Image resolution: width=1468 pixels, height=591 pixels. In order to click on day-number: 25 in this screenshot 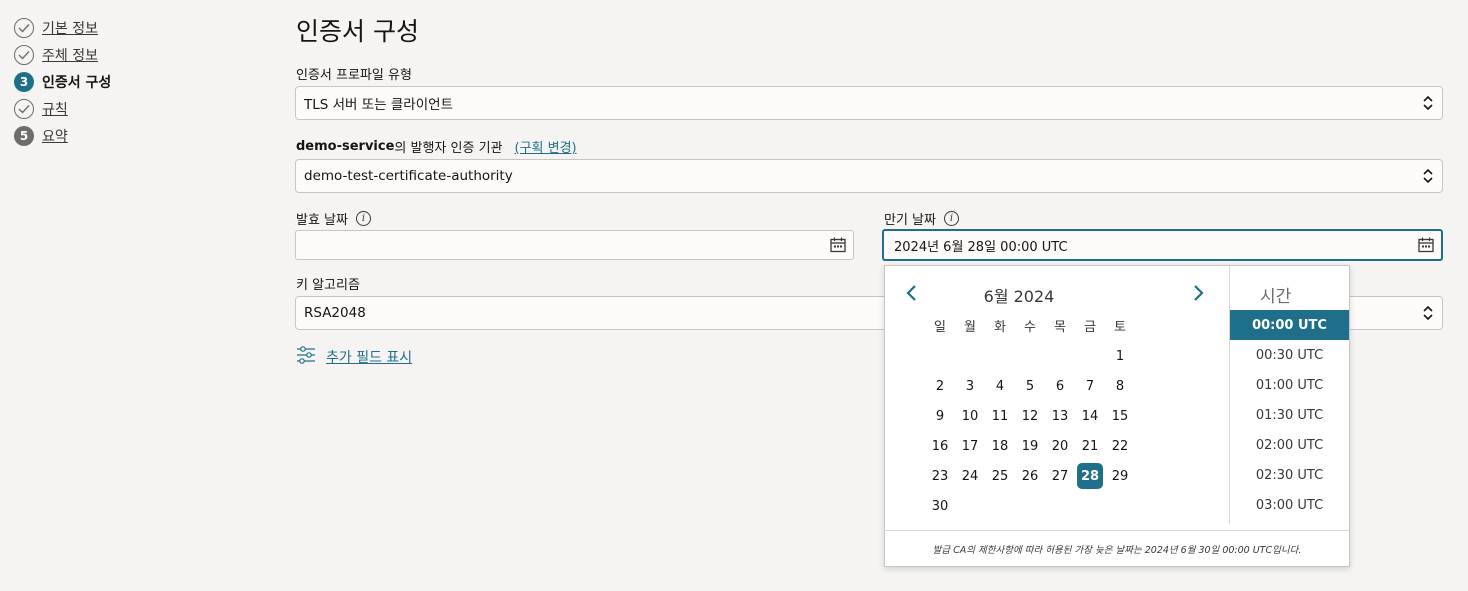, I will do `click(1000, 476)`.